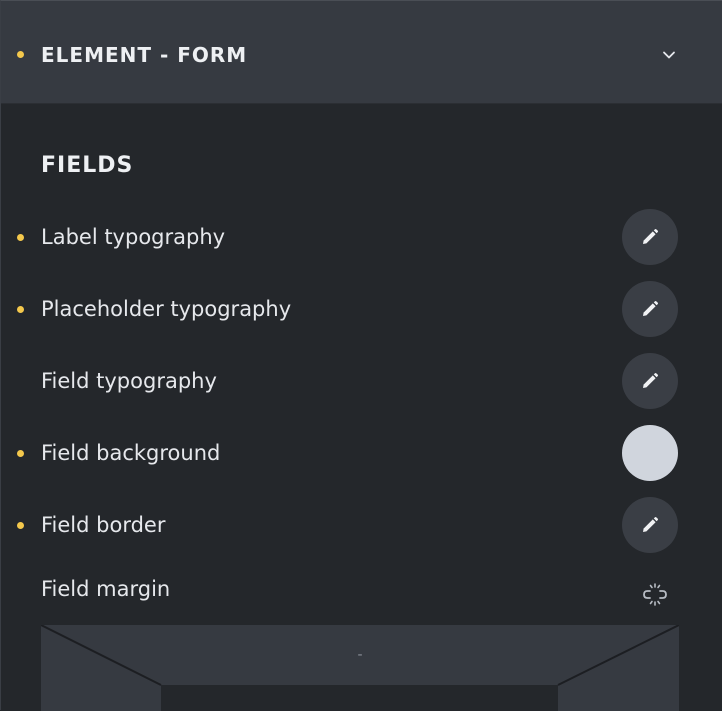 Image resolution: width=722 pixels, height=711 pixels. Describe the element at coordinates (361, 237) in the screenshot. I see `setting-row-label-typography: Label typography` at that location.